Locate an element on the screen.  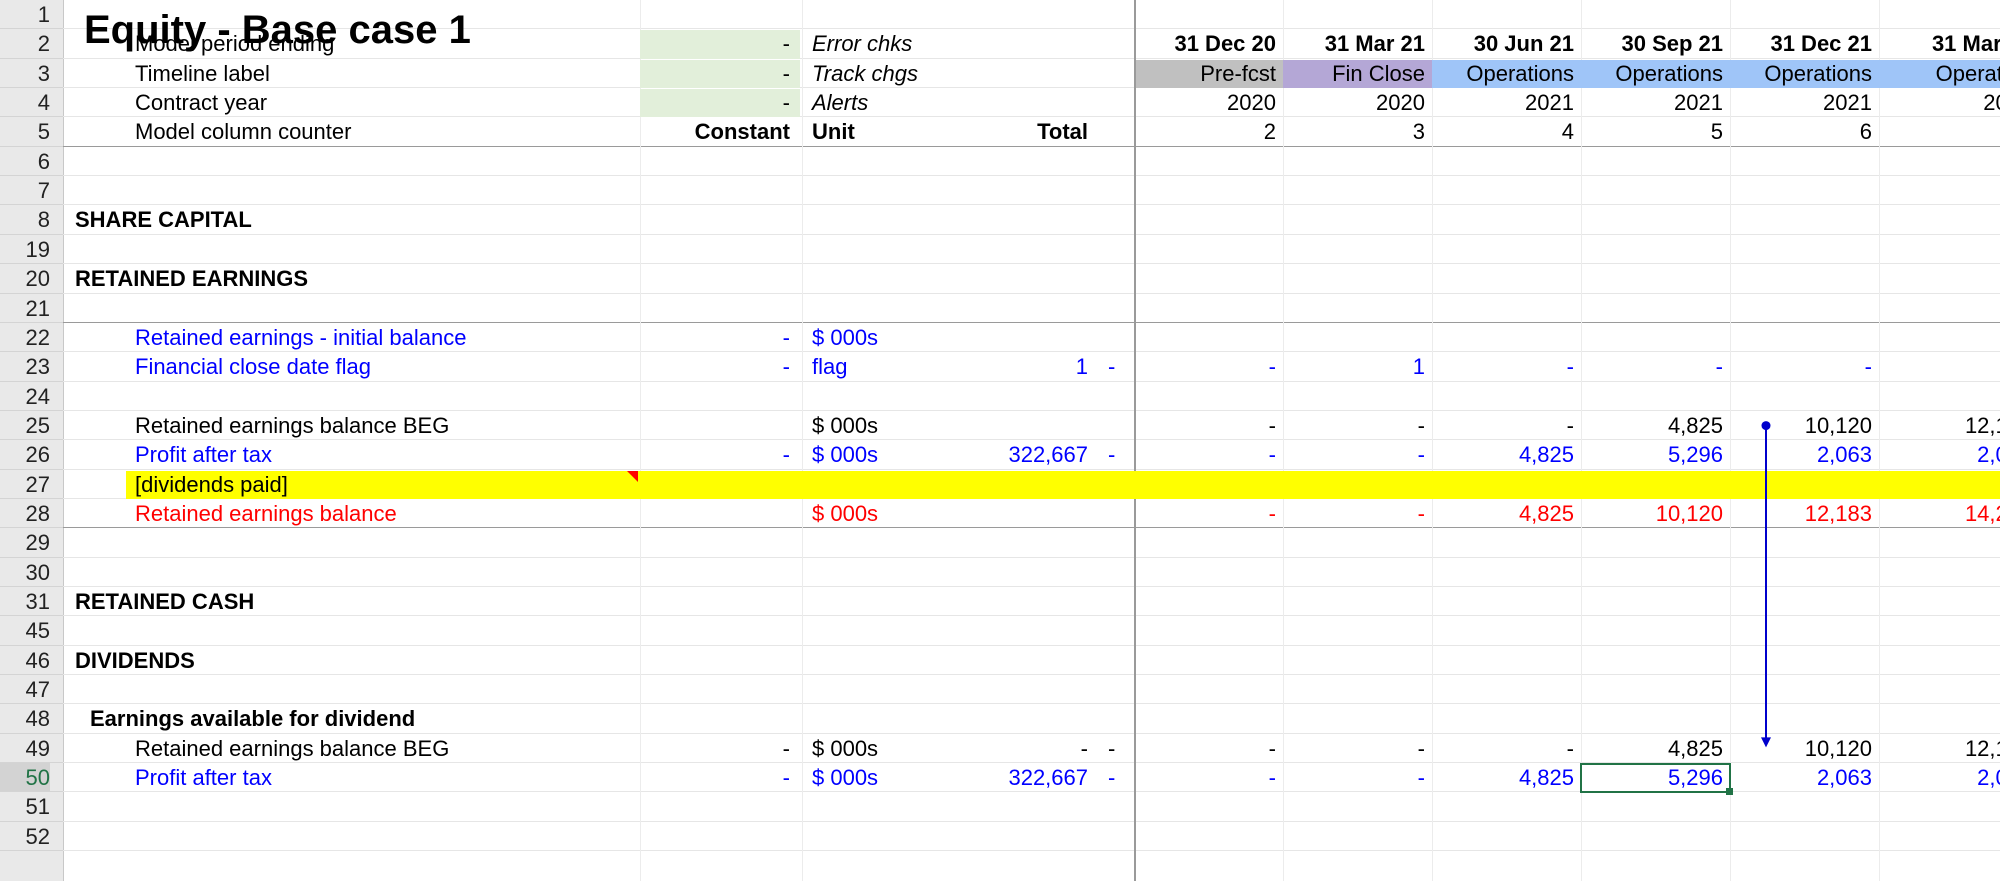
div-re-balance-beg-flag-dash: - is located at coordinates (1111, 748).